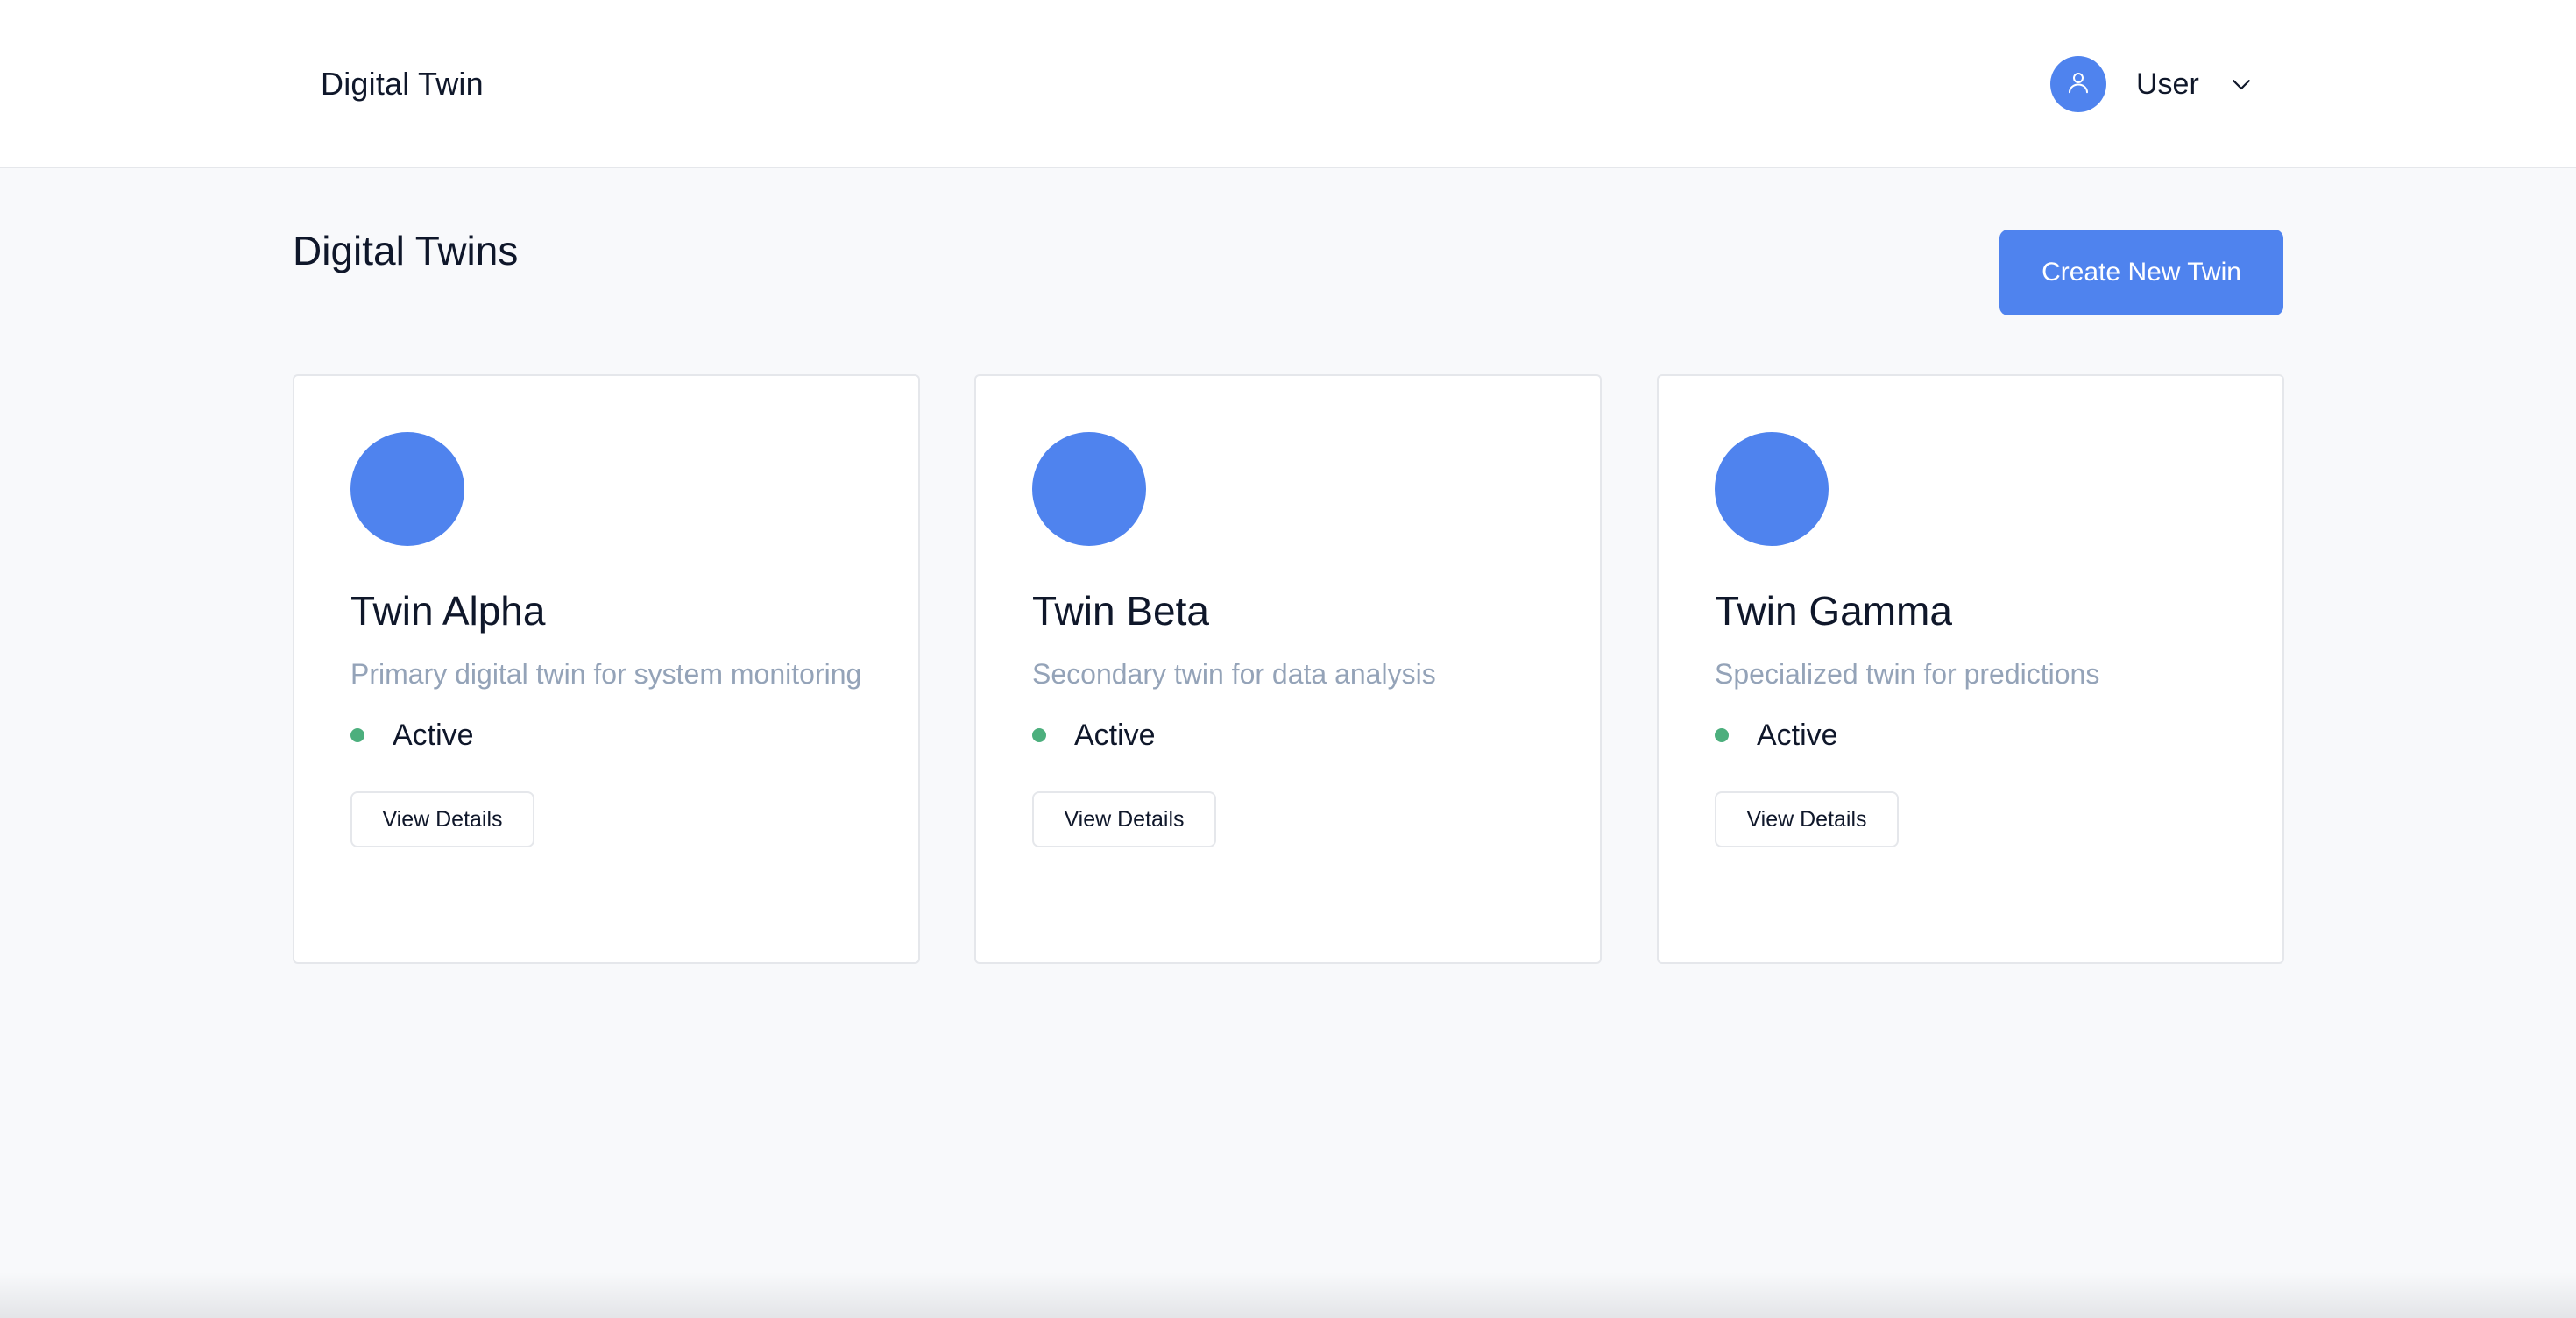  What do you see at coordinates (1288, 1295) in the screenshot?
I see `bottom-shadow` at bounding box center [1288, 1295].